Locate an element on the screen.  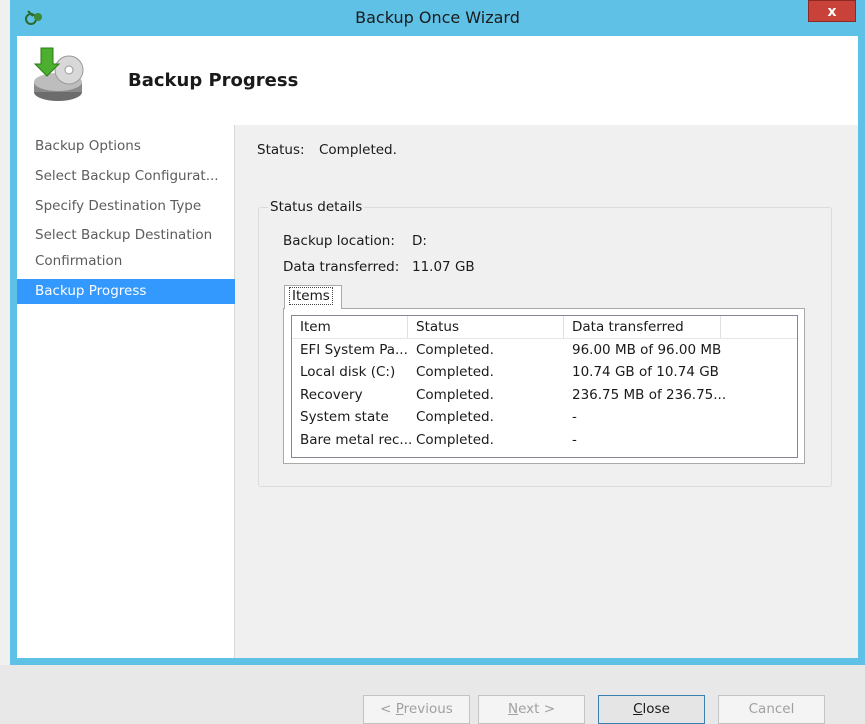
previous-rest: revious is located at coordinates (428, 709).